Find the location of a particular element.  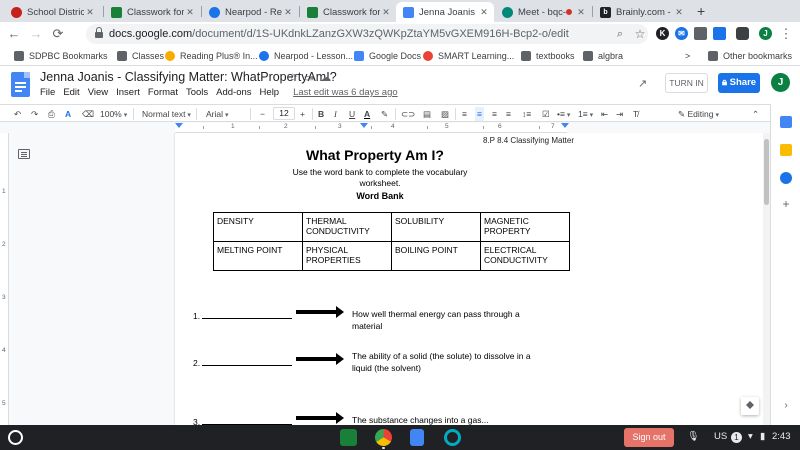

menu-file: File is located at coordinates (47, 92).